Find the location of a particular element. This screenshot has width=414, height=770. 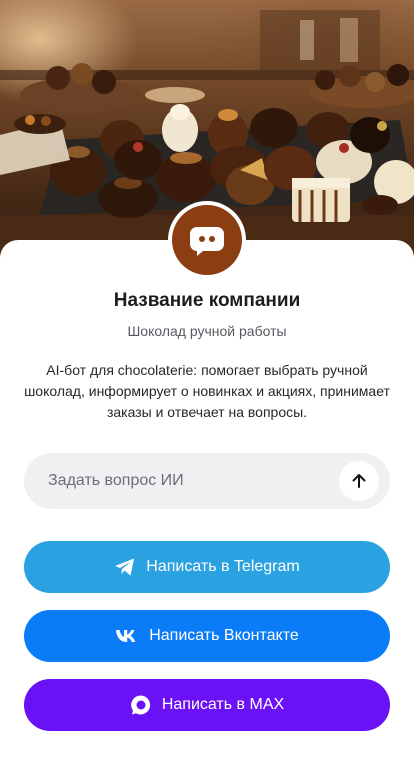

vk-button-label: Написать Вконтакте is located at coordinates (224, 635).